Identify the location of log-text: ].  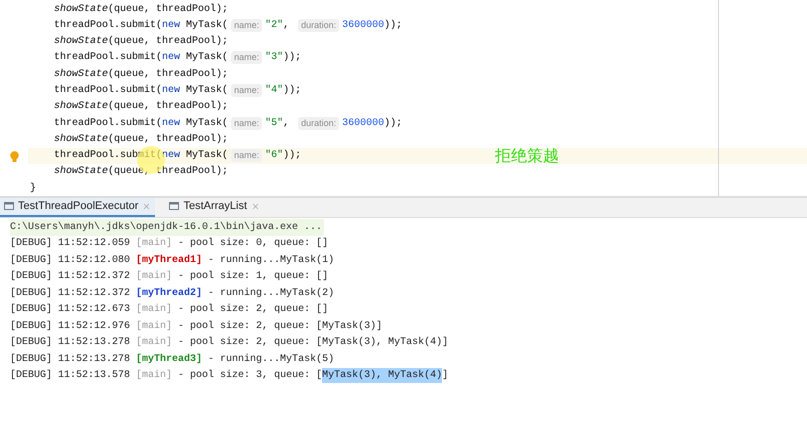
(445, 376).